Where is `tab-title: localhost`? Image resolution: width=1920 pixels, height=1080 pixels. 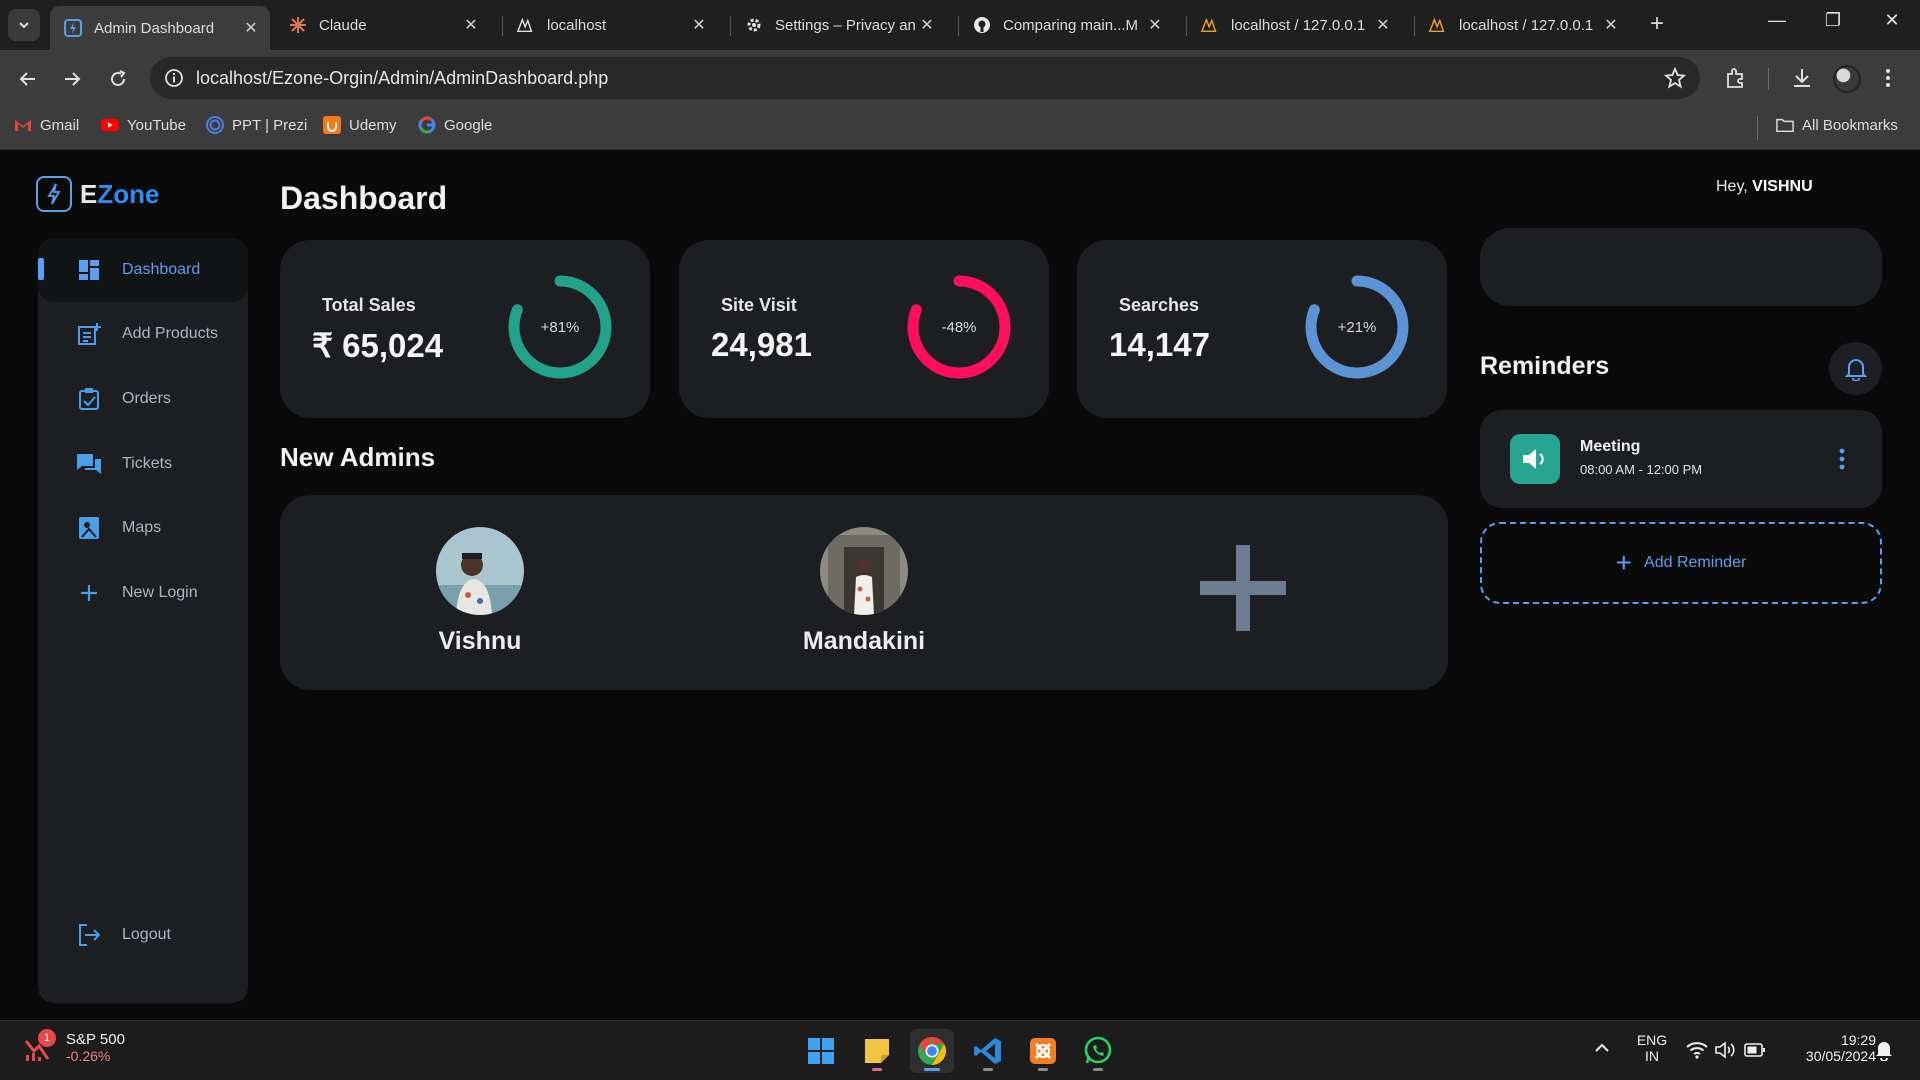
tab-title: localhost is located at coordinates (577, 25).